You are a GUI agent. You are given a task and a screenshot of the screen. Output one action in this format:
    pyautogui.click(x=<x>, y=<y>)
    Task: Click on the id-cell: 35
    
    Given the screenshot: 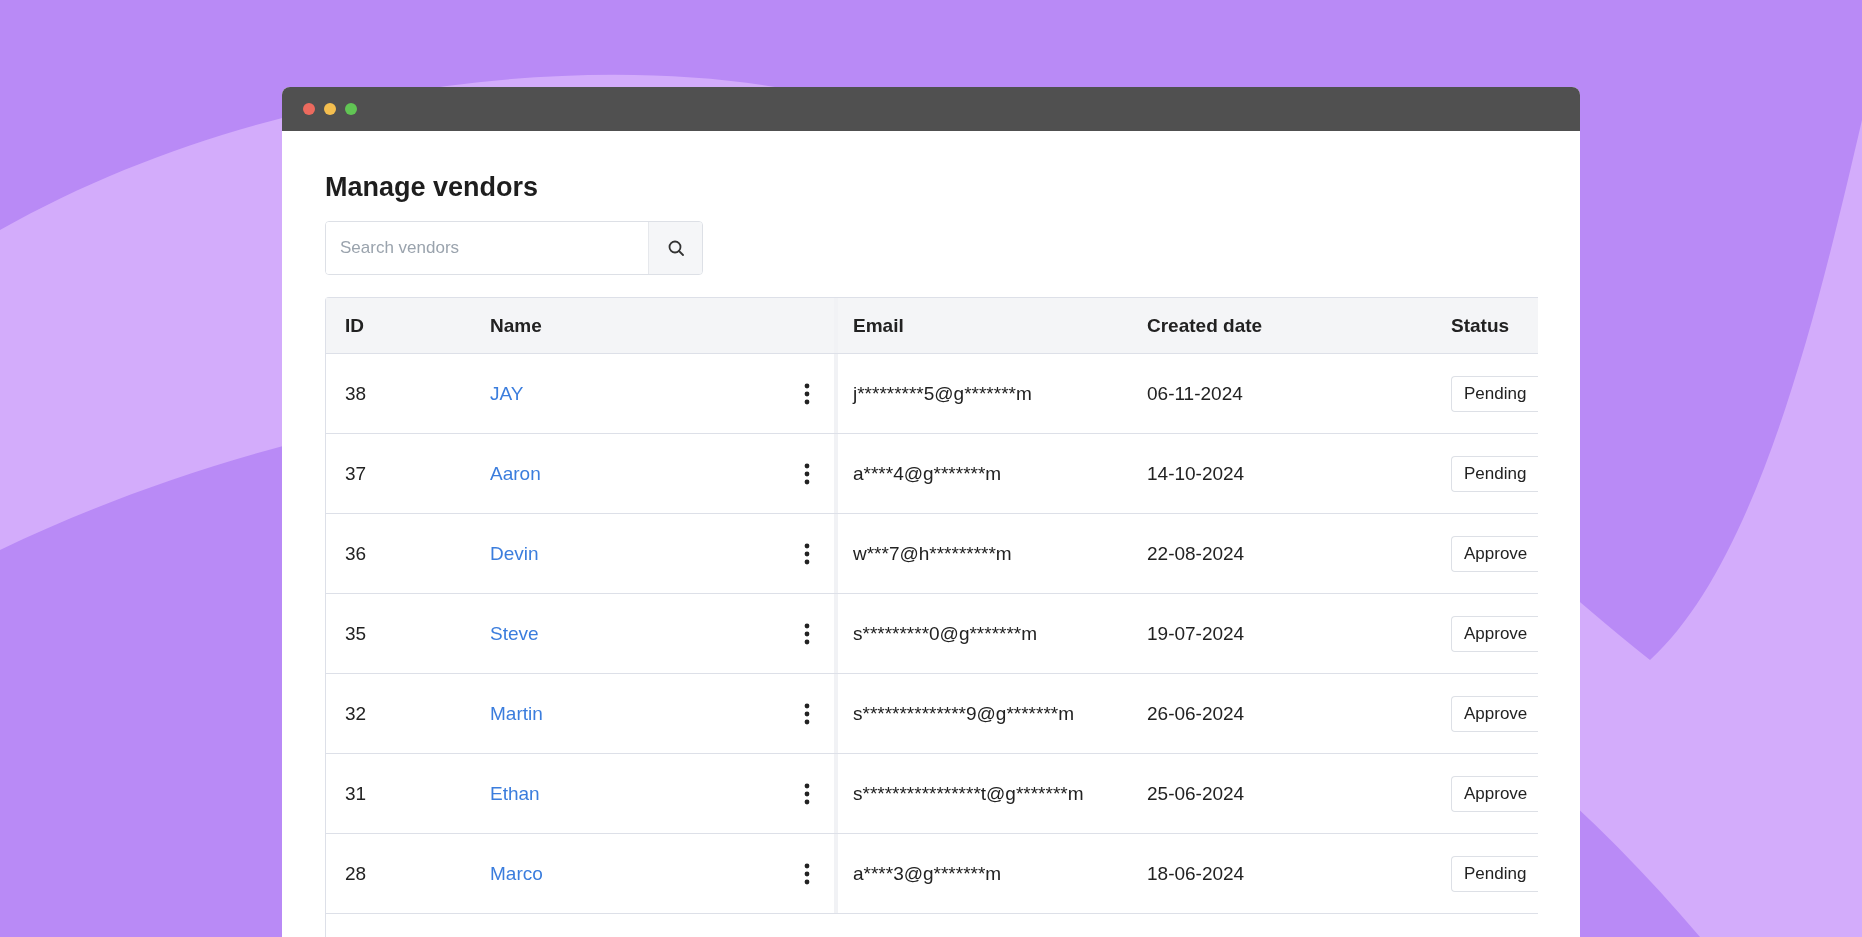 What is the action you would take?
    pyautogui.click(x=356, y=633)
    